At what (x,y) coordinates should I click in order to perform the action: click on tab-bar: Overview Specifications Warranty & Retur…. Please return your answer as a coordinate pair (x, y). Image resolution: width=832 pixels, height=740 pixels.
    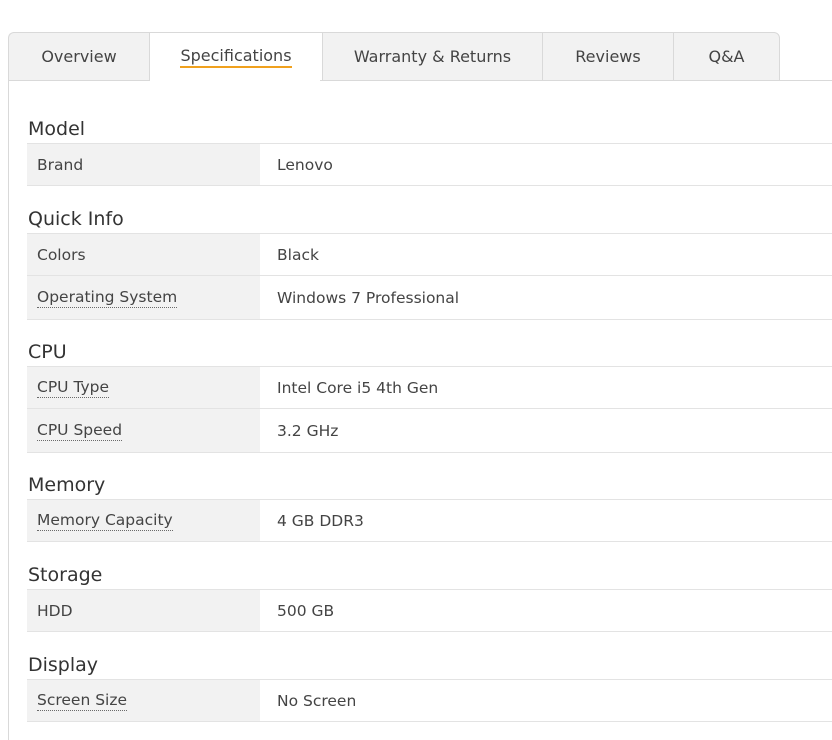
    Looking at the image, I should click on (394, 56).